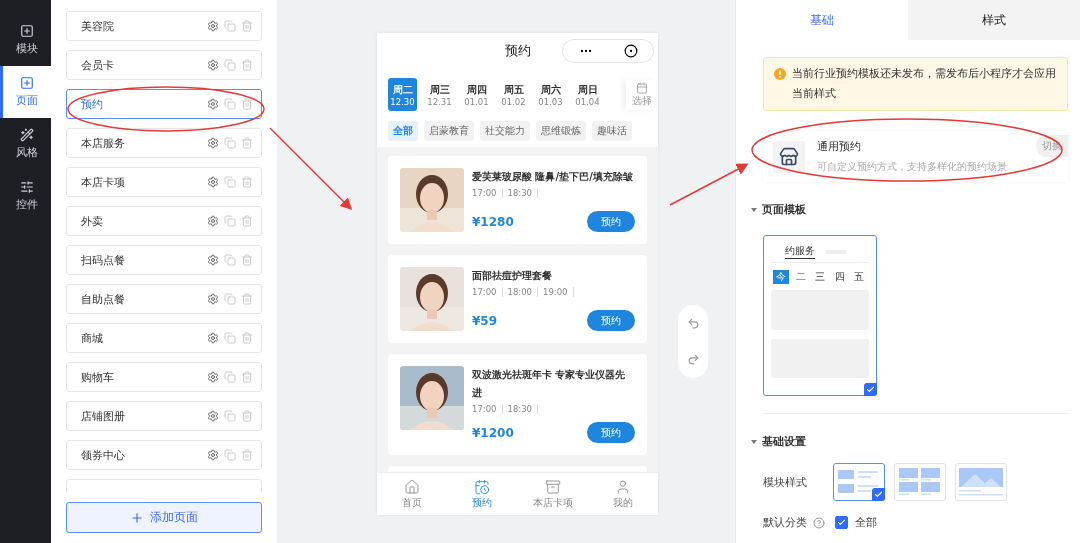 The image size is (1080, 543). I want to click on date: 01.04, so click(587, 101).